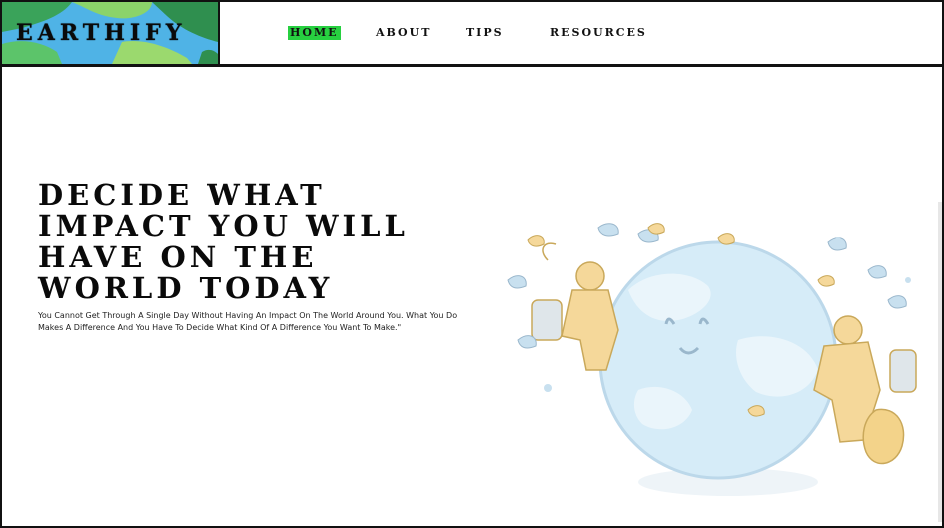 The width and height of the screenshot is (944, 528). I want to click on main-nav: HOME ABOUT TIPS RESOURCES, so click(472, 34).